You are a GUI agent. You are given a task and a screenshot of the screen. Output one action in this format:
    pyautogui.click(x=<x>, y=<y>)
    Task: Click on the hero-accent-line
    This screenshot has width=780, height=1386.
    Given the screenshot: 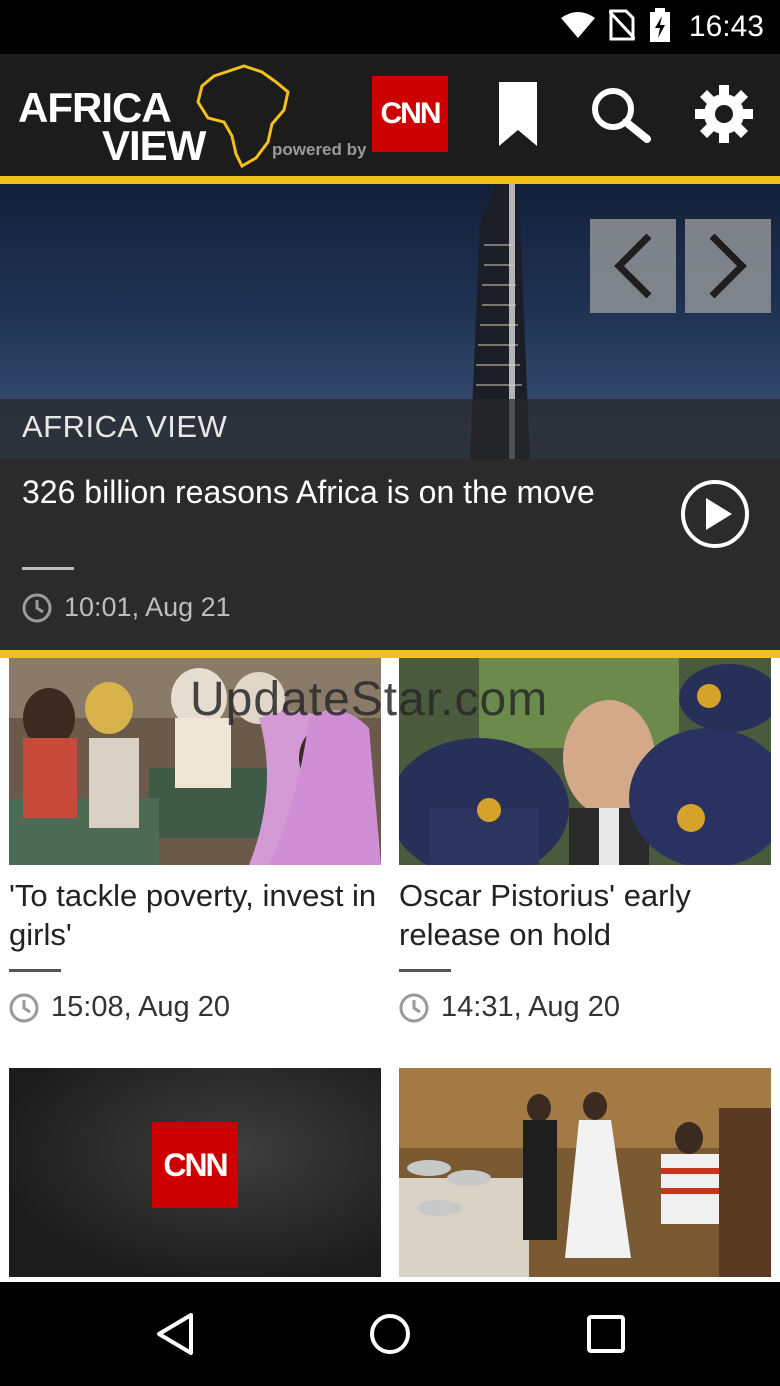 What is the action you would take?
    pyautogui.click(x=390, y=654)
    